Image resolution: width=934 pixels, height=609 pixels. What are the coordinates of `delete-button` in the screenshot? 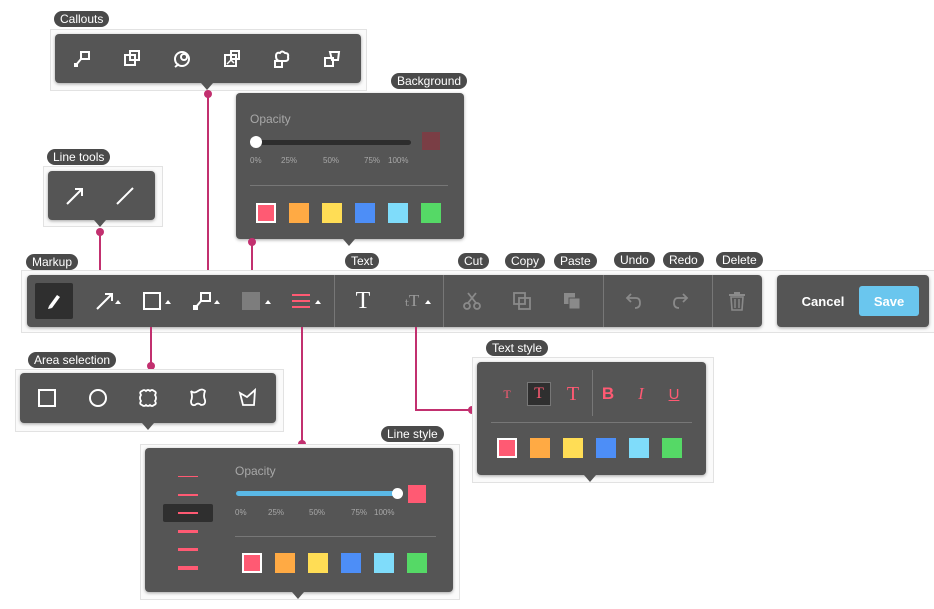 It's located at (737, 301).